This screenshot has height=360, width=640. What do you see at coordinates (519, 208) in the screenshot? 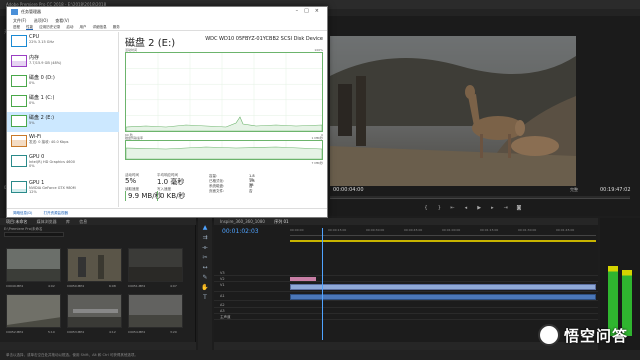
I see `export-frame-icon: ◙` at bounding box center [519, 208].